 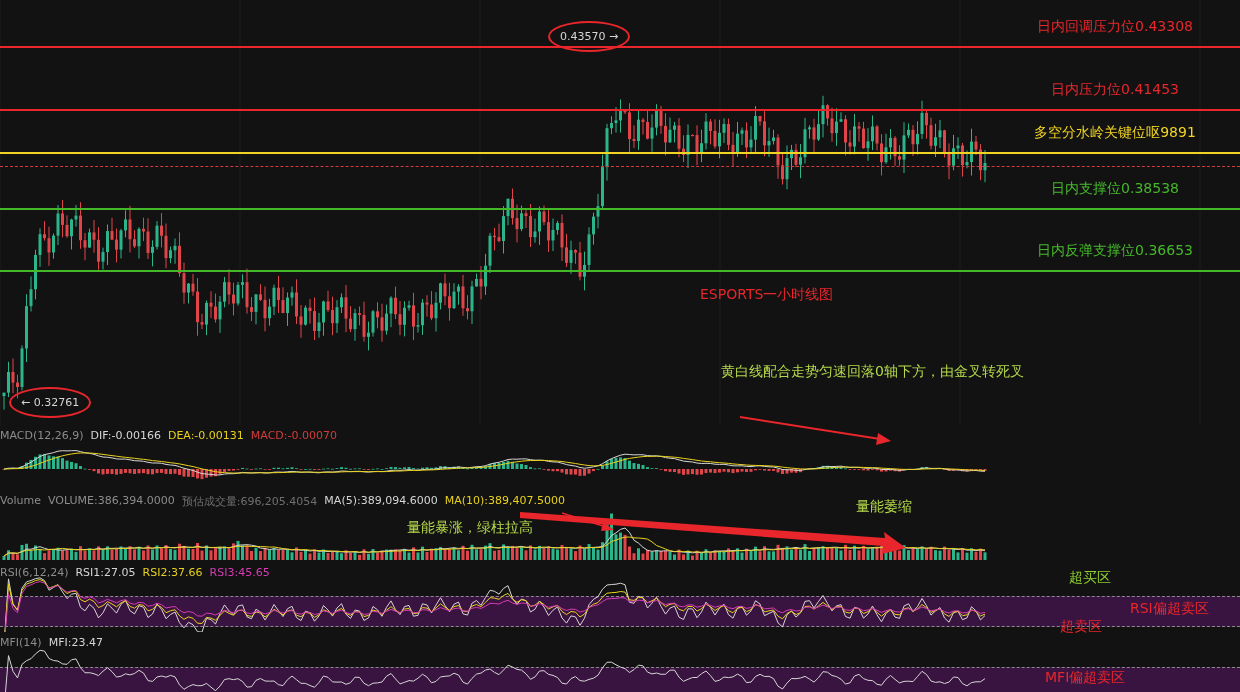 I want to click on level-label: 日内压力位0.41453, so click(x=1115, y=89).